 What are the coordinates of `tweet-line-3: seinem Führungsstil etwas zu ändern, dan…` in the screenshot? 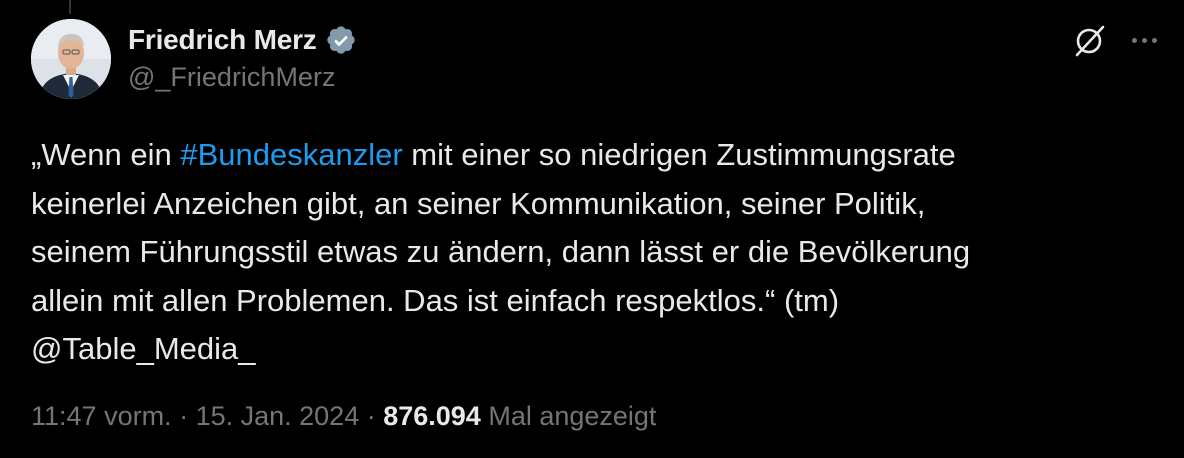 It's located at (501, 251).